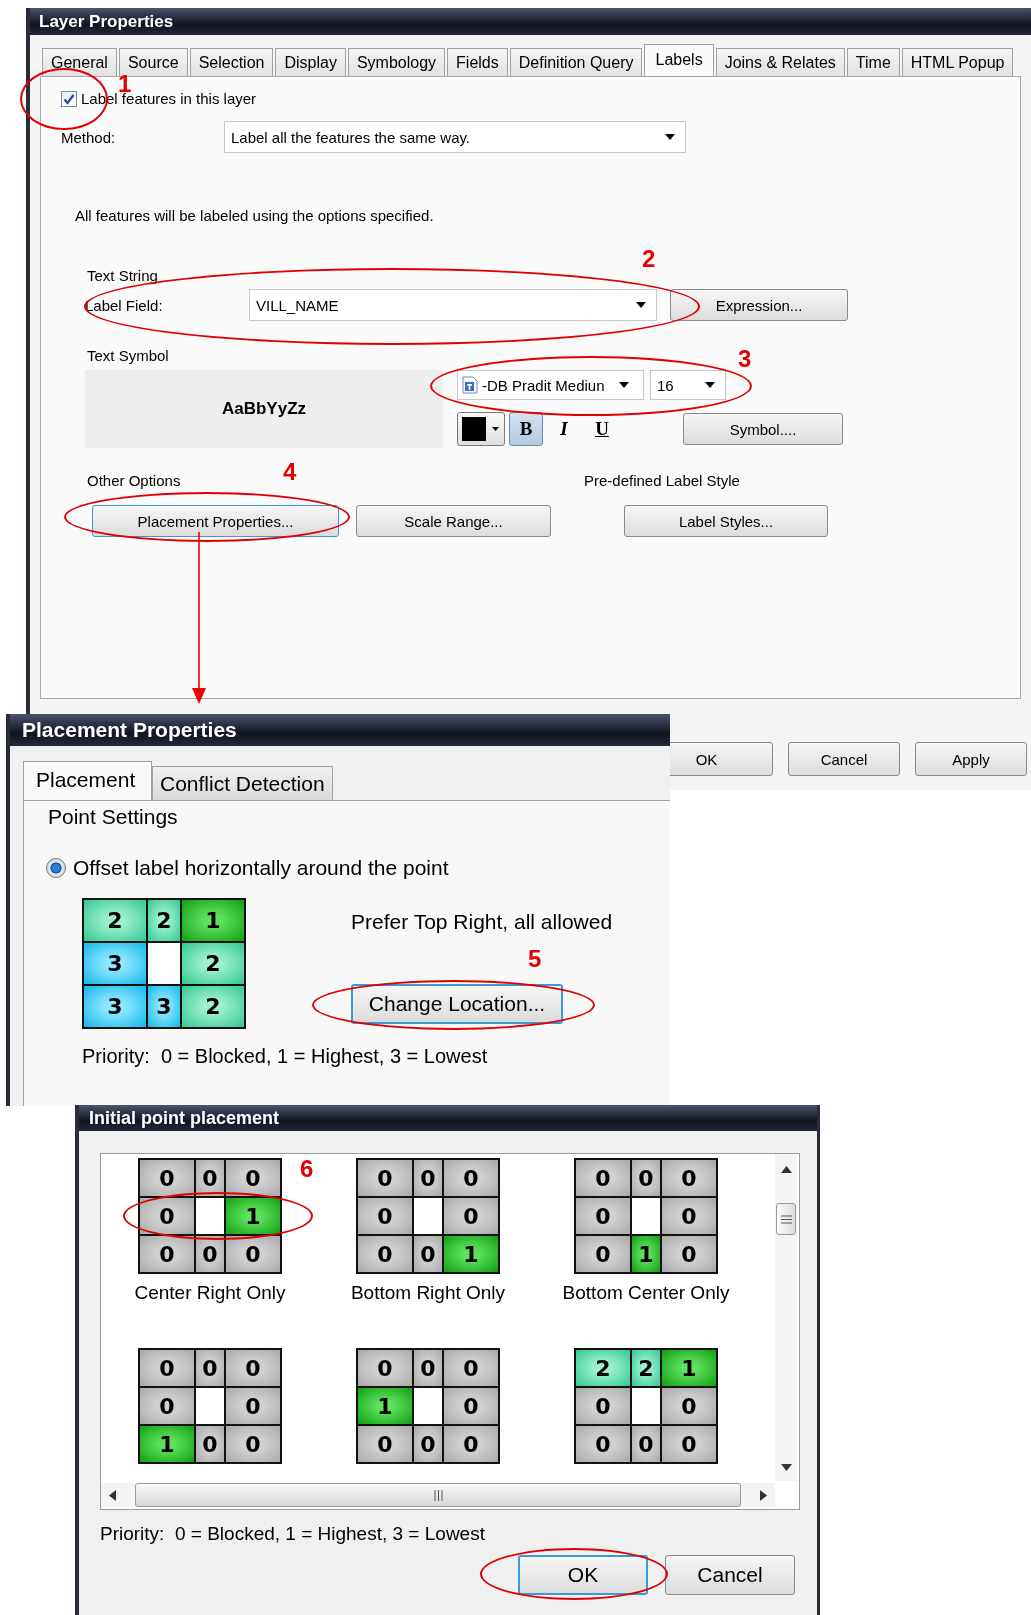 The image size is (1031, 1615). What do you see at coordinates (210, 1293) in the screenshot?
I see `option-caption: Center Right Only` at bounding box center [210, 1293].